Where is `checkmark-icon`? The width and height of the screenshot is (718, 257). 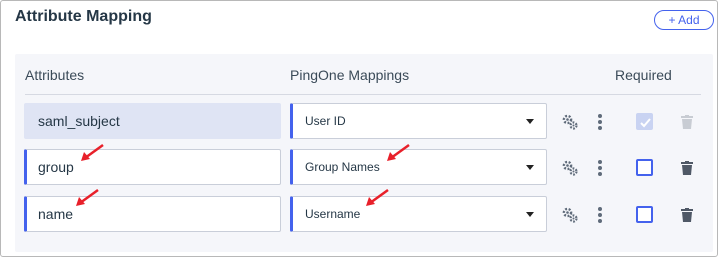 checkmark-icon is located at coordinates (645, 123).